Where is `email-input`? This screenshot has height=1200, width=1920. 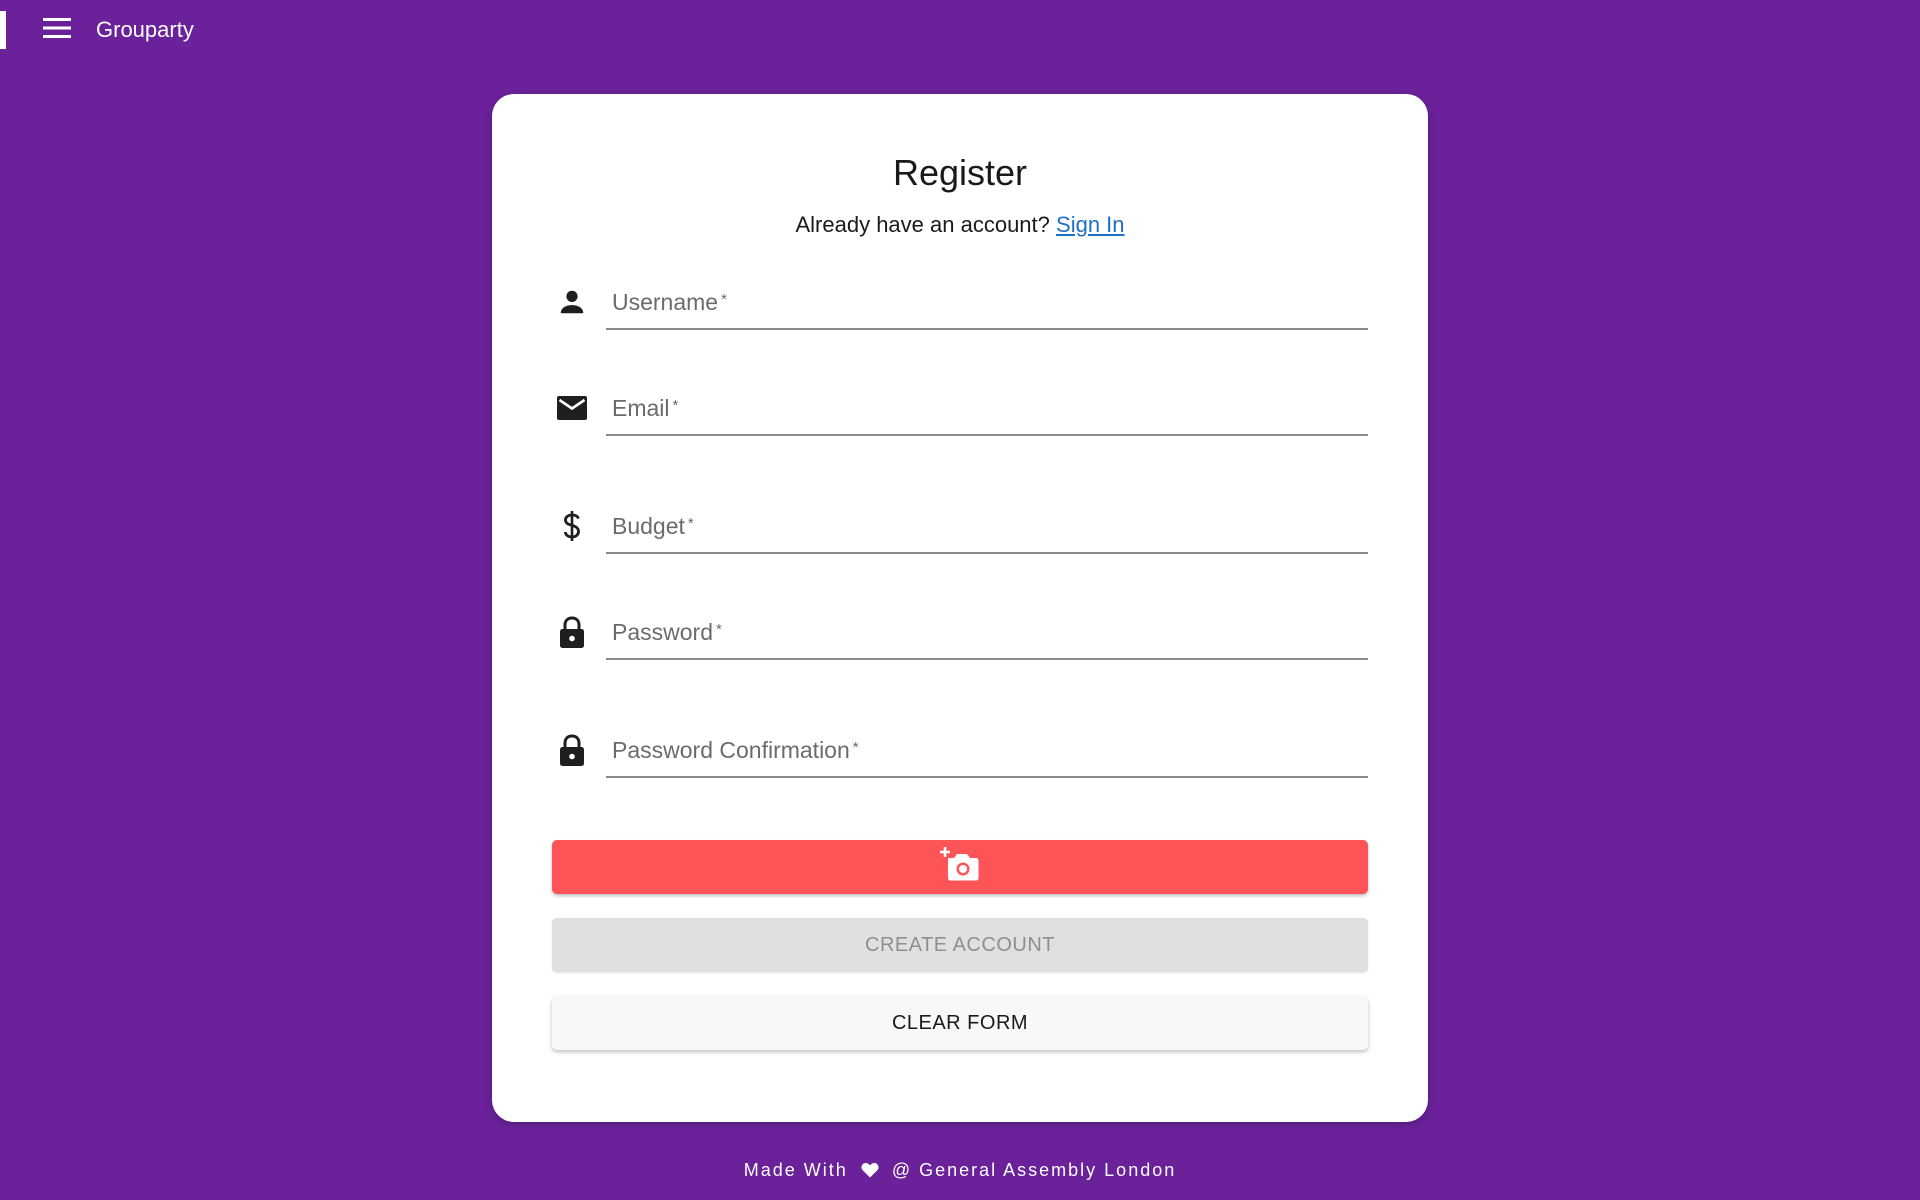 email-input is located at coordinates (987, 410).